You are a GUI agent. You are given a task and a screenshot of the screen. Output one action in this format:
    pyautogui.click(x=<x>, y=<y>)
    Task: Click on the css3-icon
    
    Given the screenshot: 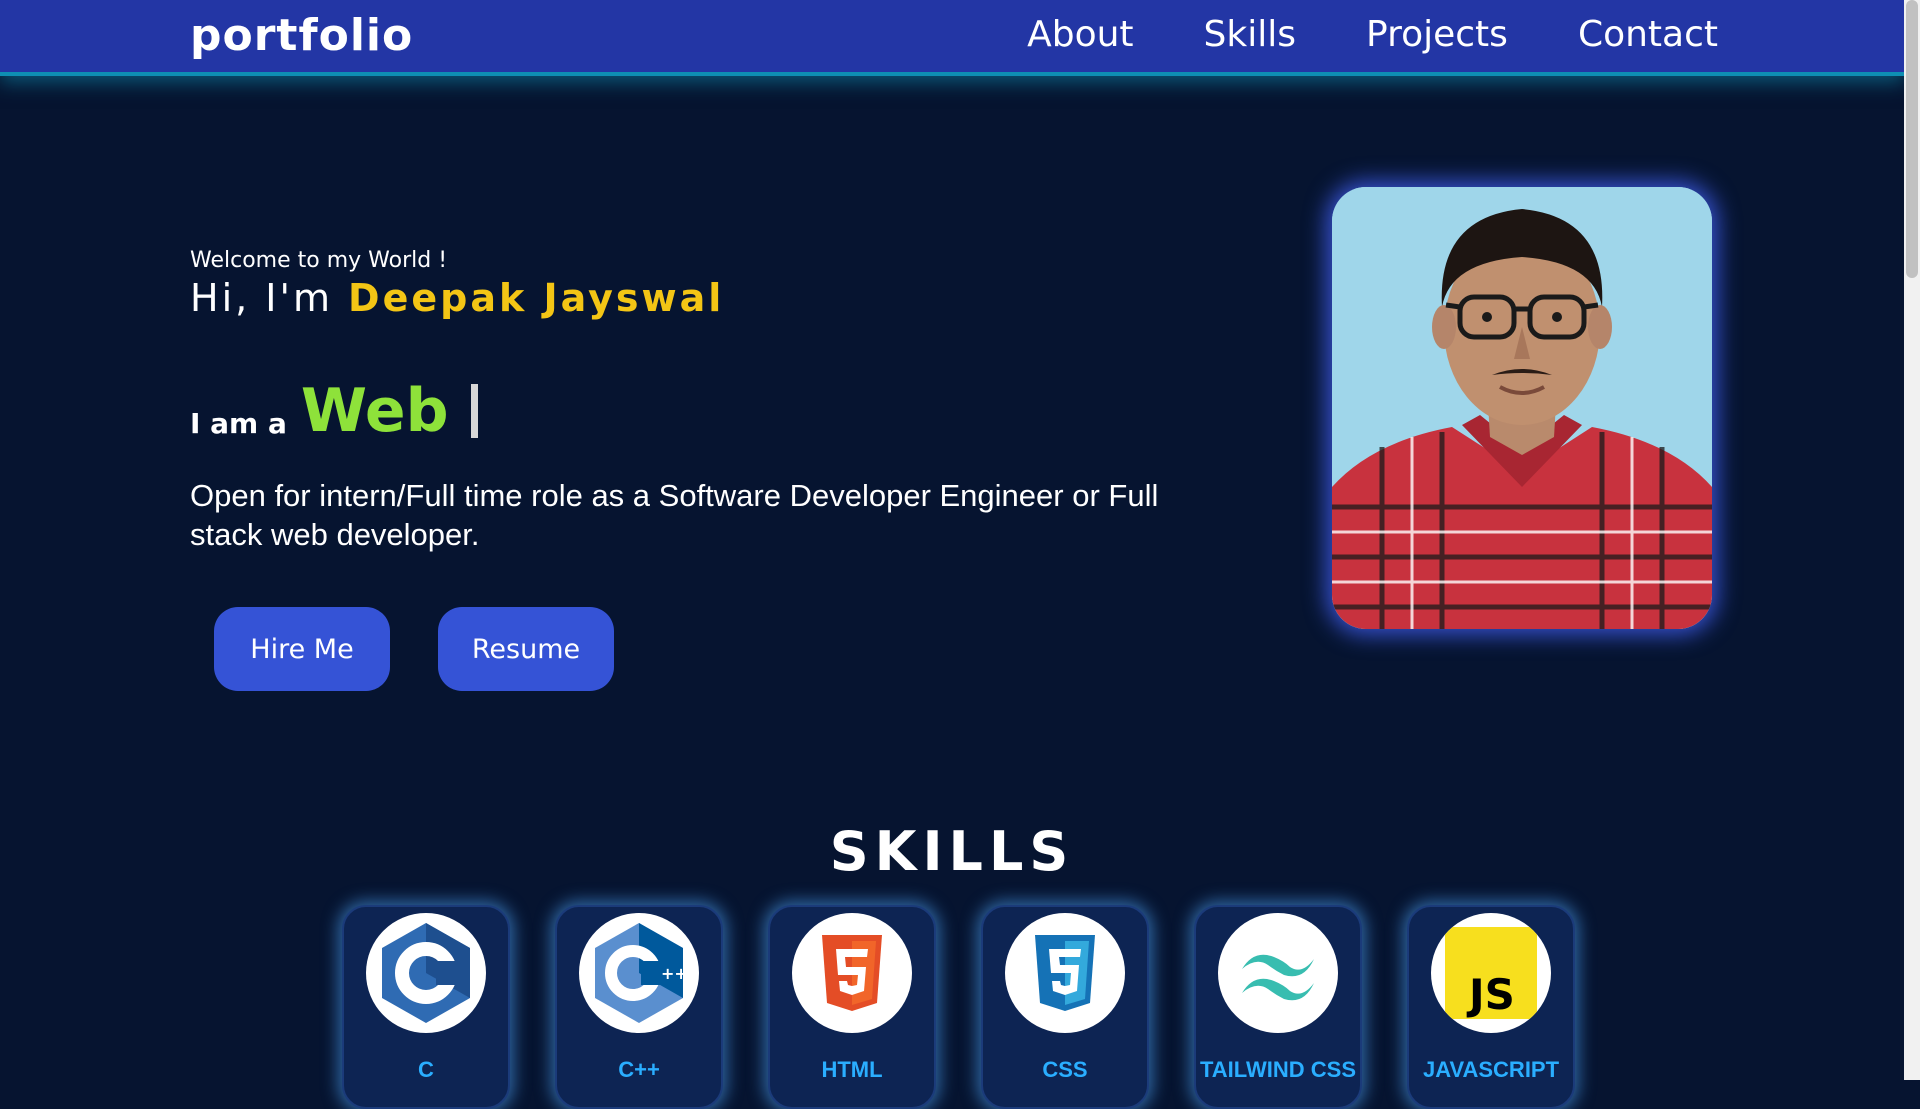 What is the action you would take?
    pyautogui.click(x=1065, y=973)
    